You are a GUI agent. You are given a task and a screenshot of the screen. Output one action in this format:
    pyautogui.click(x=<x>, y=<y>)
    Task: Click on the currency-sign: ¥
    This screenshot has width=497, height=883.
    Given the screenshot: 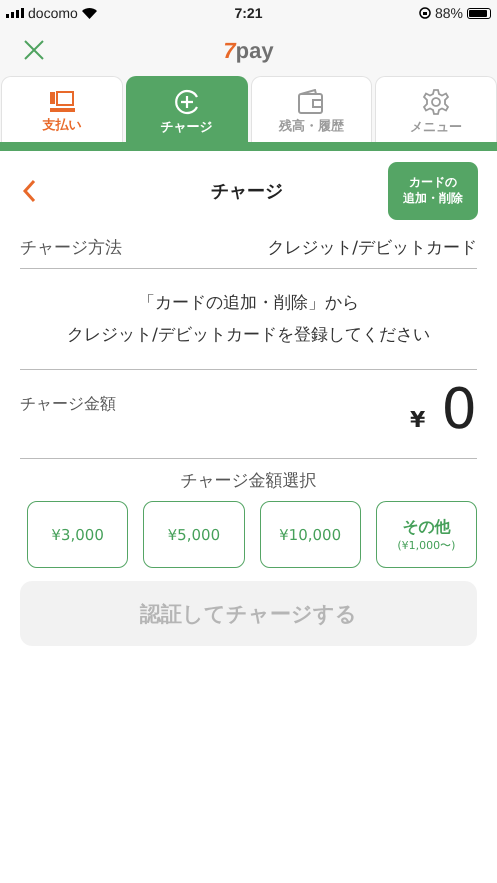 What is the action you would take?
    pyautogui.click(x=418, y=420)
    